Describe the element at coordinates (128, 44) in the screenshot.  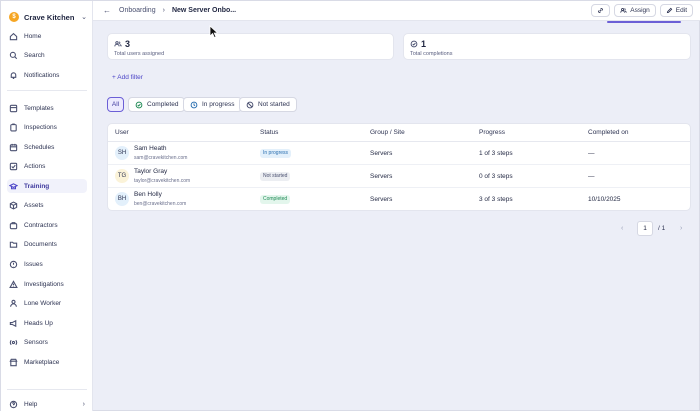
I see `users-assigned-count: 3` at that location.